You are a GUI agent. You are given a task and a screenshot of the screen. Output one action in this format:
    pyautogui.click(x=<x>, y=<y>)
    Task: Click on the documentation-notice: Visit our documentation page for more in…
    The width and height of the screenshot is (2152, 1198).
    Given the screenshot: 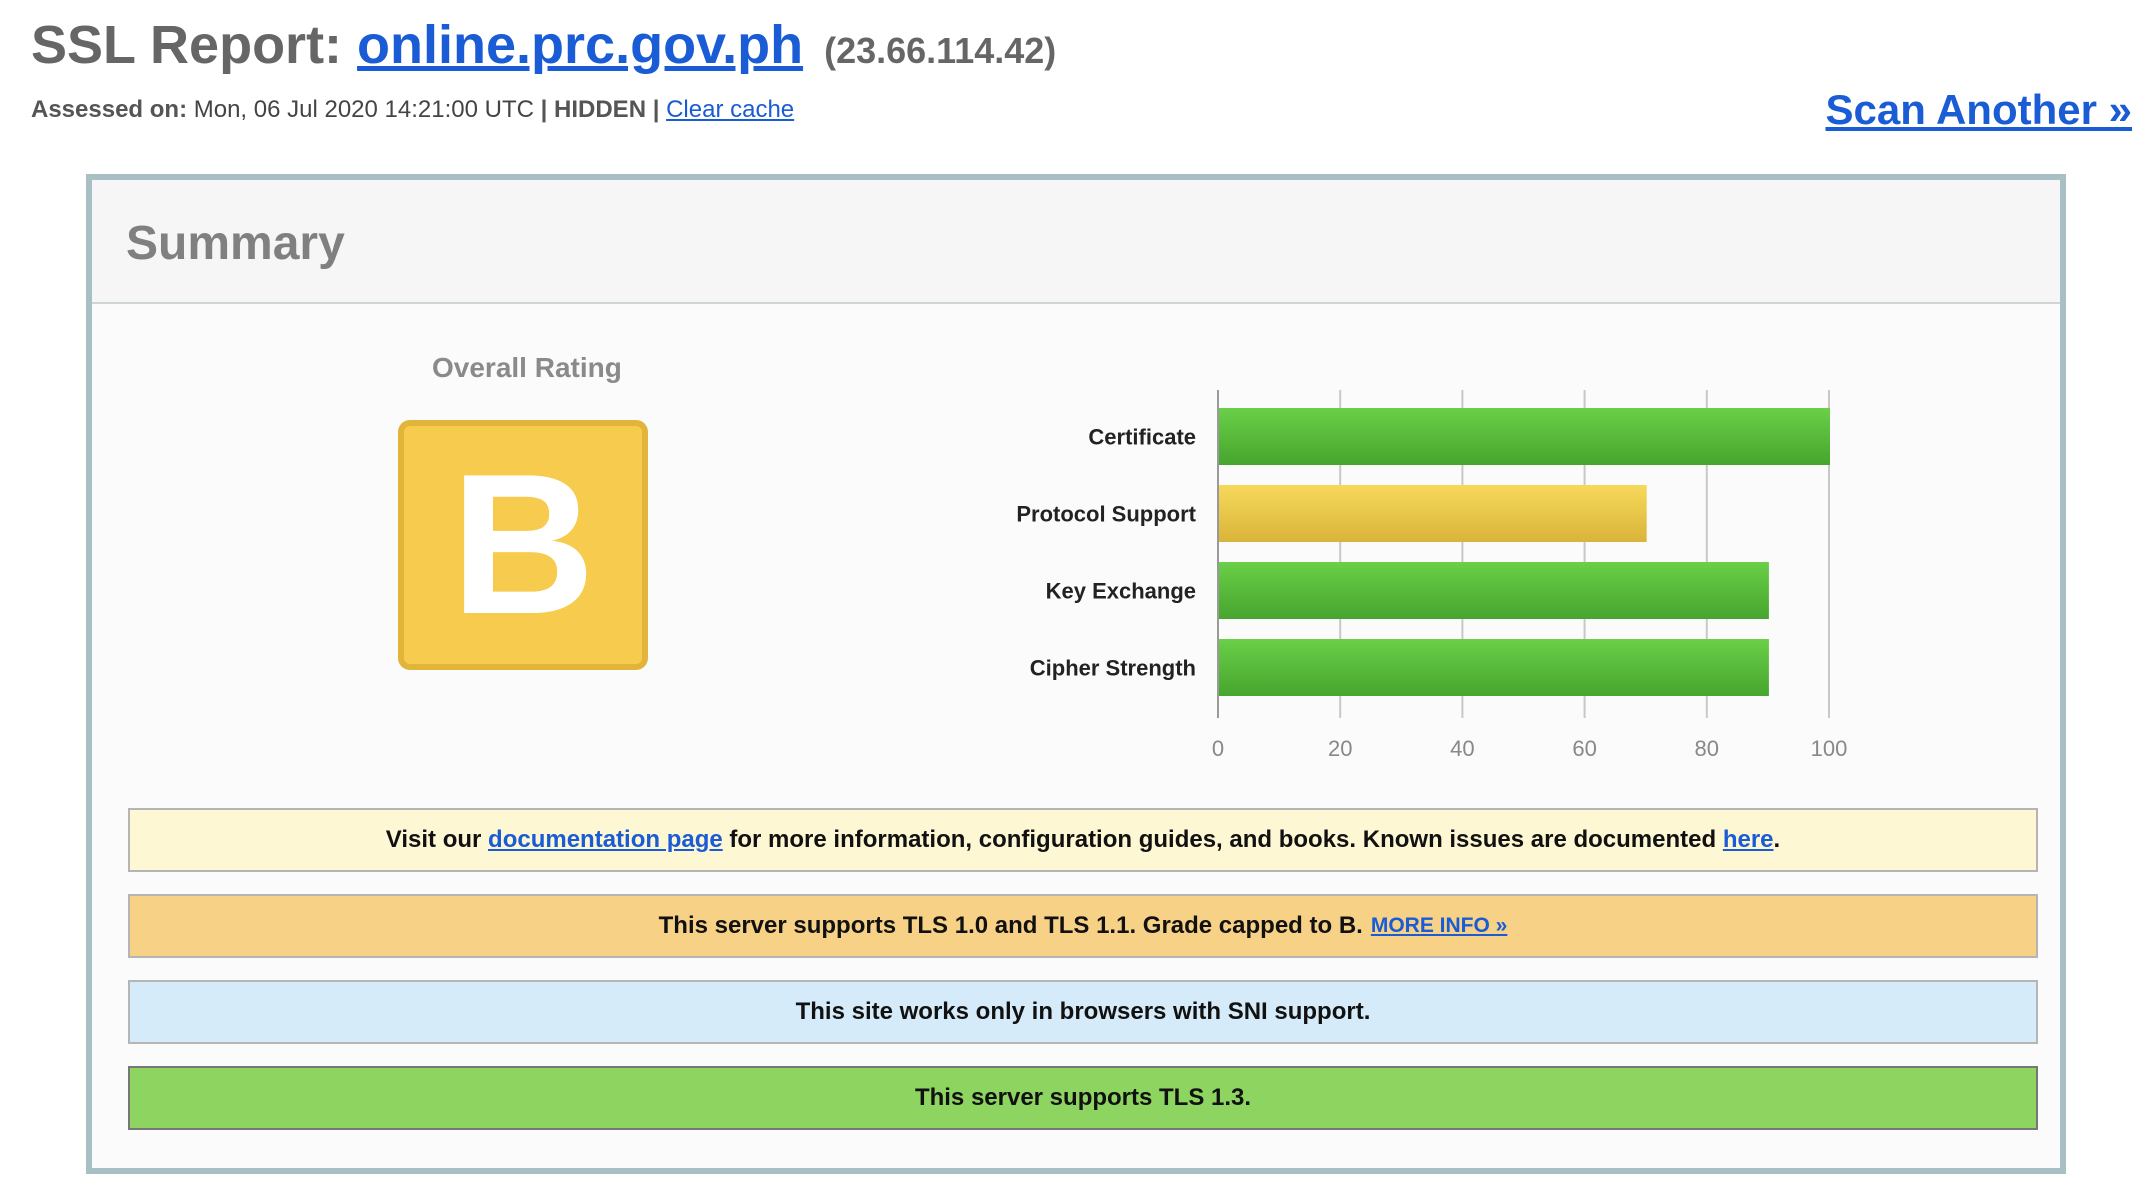 What is the action you would take?
    pyautogui.click(x=1083, y=840)
    